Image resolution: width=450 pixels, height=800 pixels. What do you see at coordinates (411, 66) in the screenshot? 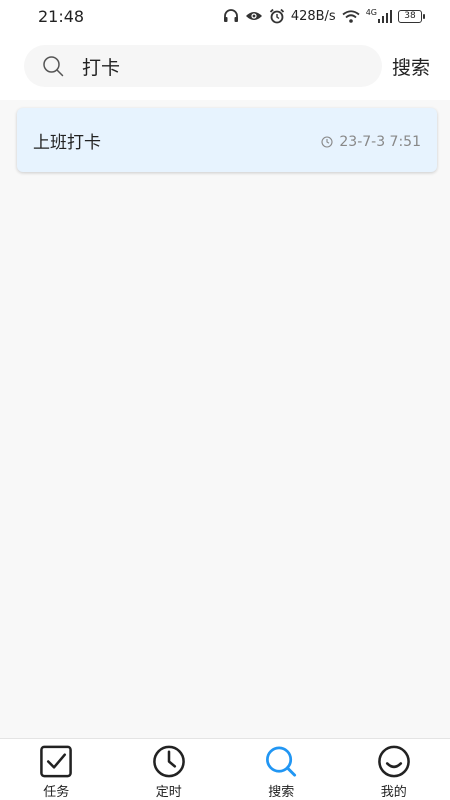
I see `search-button: 搜索` at bounding box center [411, 66].